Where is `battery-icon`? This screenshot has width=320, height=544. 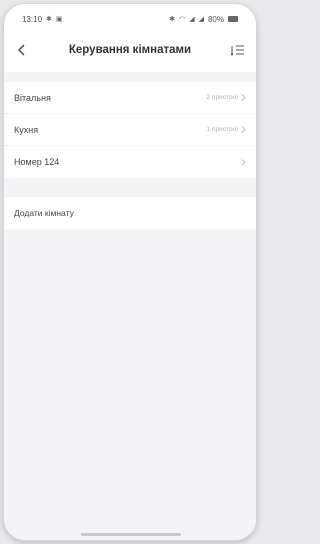 battery-icon is located at coordinates (233, 19).